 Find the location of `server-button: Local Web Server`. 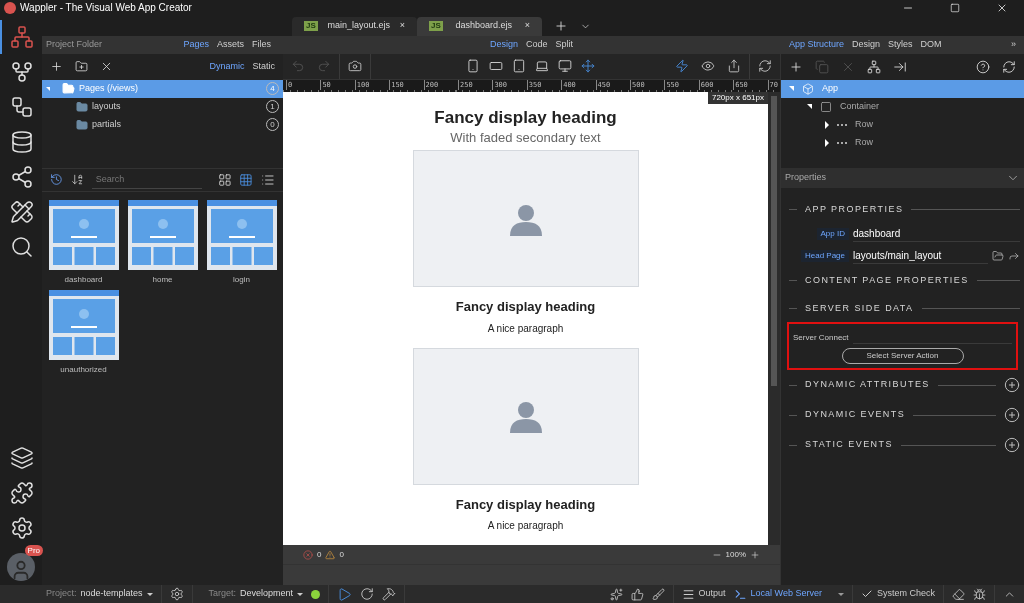

server-button: Local Web Server is located at coordinates (777, 594).